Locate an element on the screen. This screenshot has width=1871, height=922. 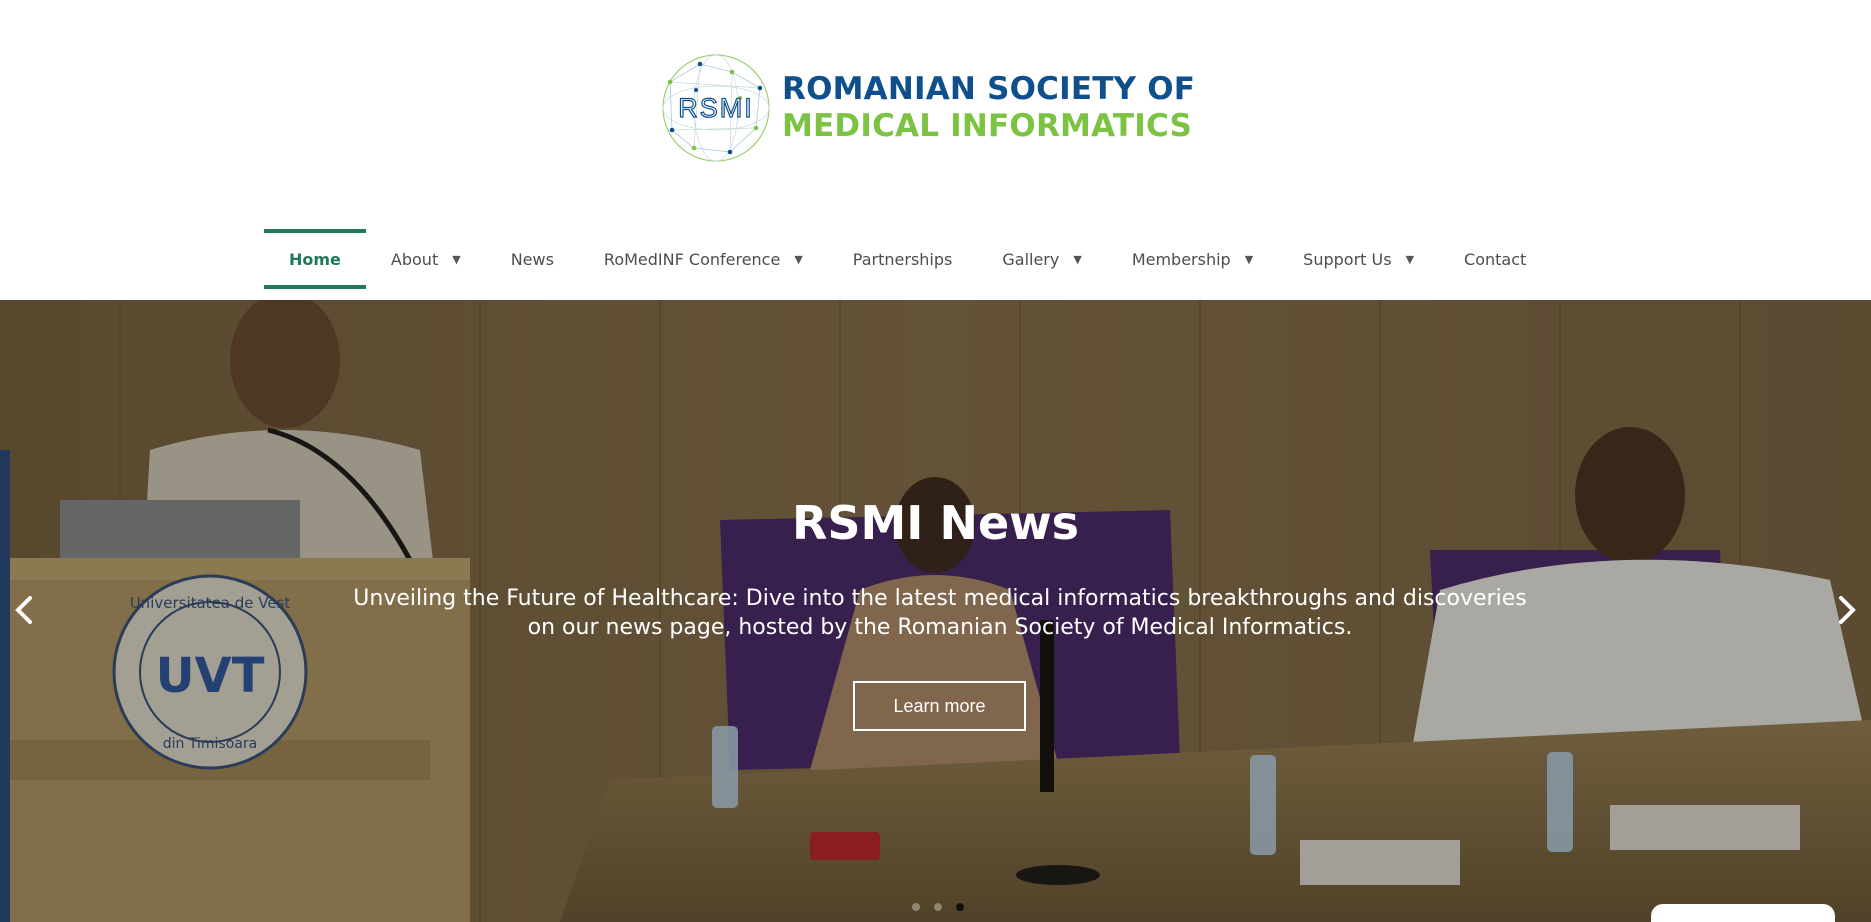
nav-item-label: RoMedINF Conference is located at coordinates (692, 259).